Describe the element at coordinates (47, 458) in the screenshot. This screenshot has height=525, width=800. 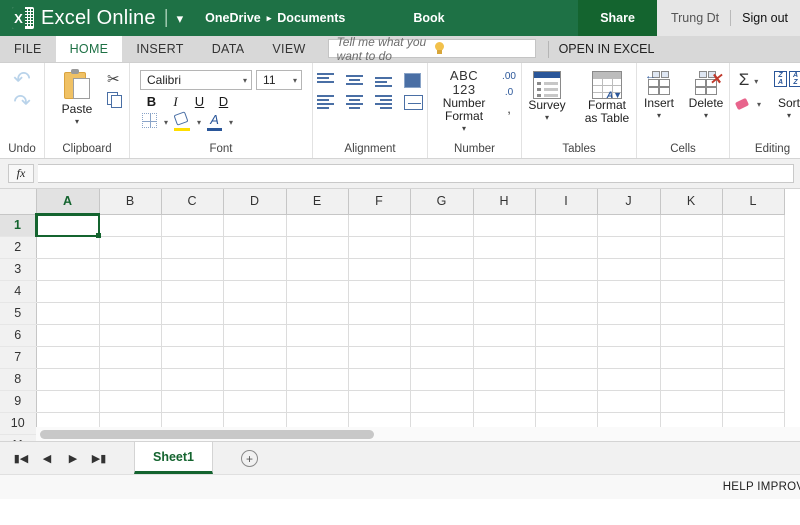
I see `previous-sheet-icon: ◀` at that location.